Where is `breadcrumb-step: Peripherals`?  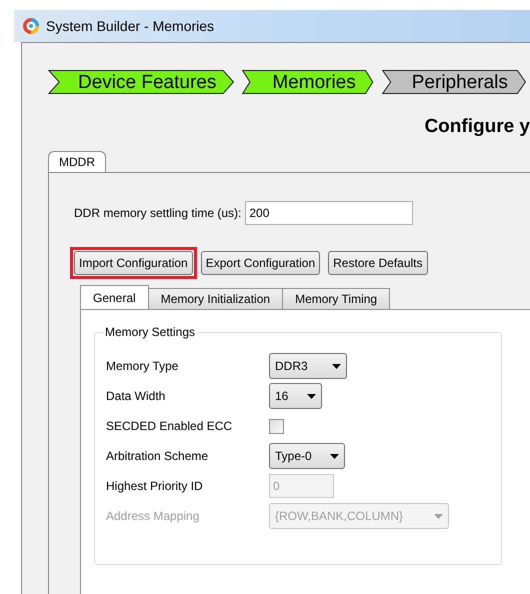 breadcrumb-step: Peripherals is located at coordinates (454, 82).